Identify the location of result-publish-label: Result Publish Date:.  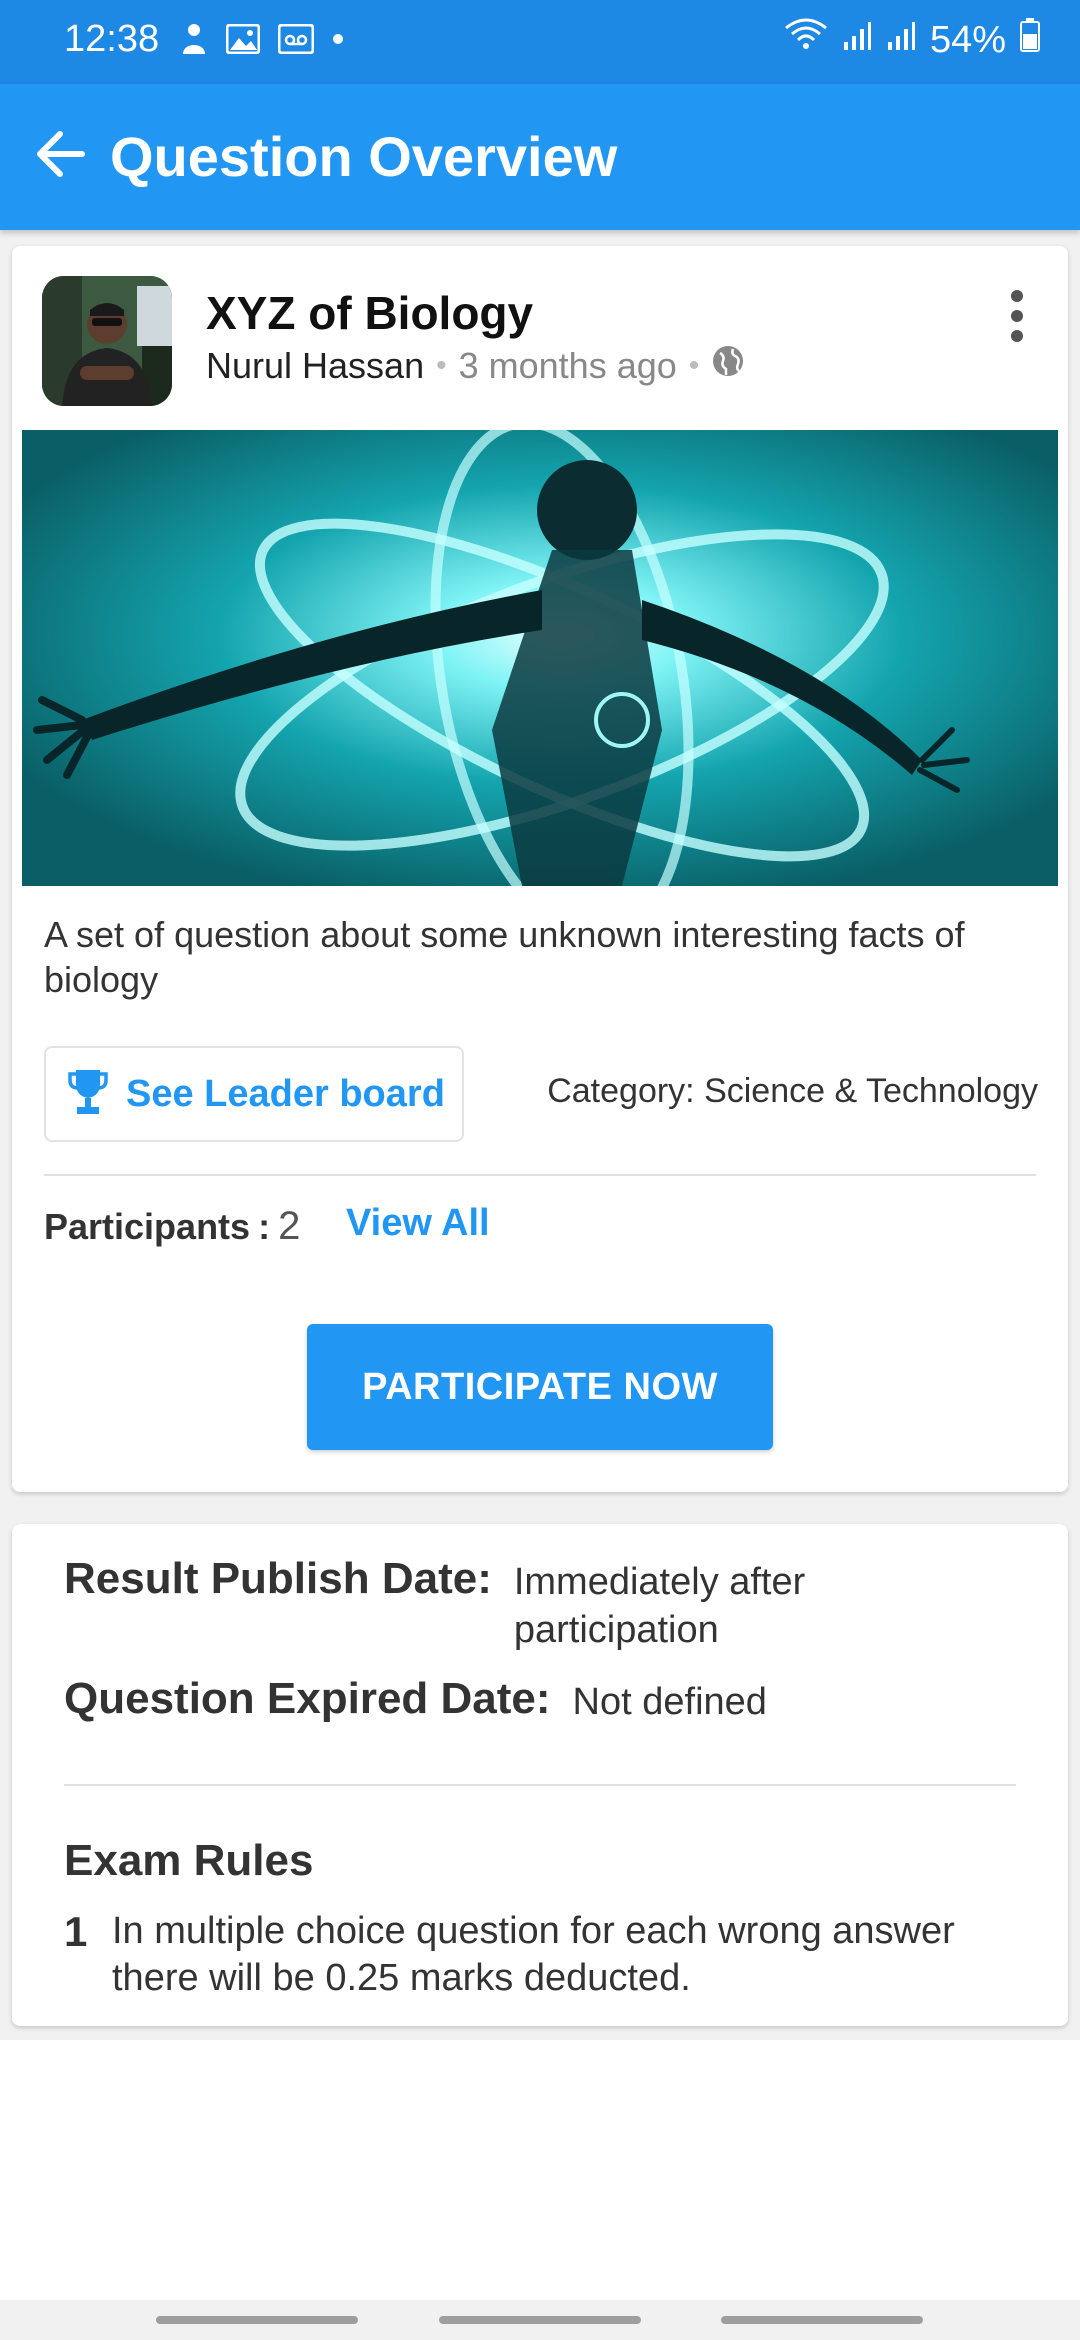
(278, 1578).